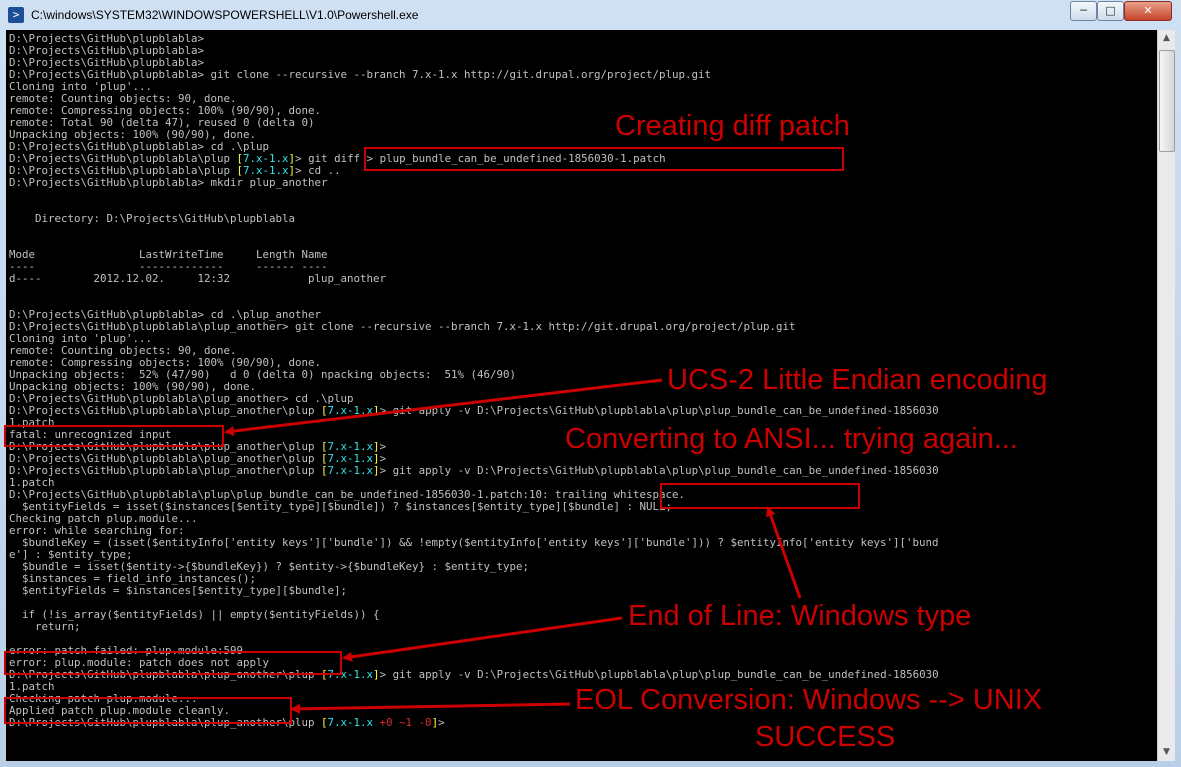 This screenshot has width=1181, height=767. I want to click on arrow-eol-conversion, so click(430, 708).